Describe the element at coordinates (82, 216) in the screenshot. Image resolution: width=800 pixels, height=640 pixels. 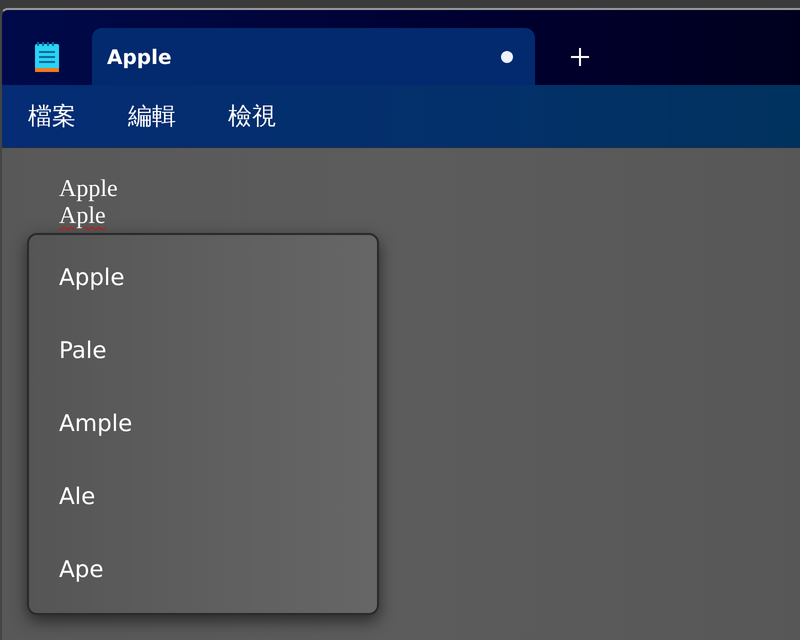
I see `text-line: Aple` at that location.